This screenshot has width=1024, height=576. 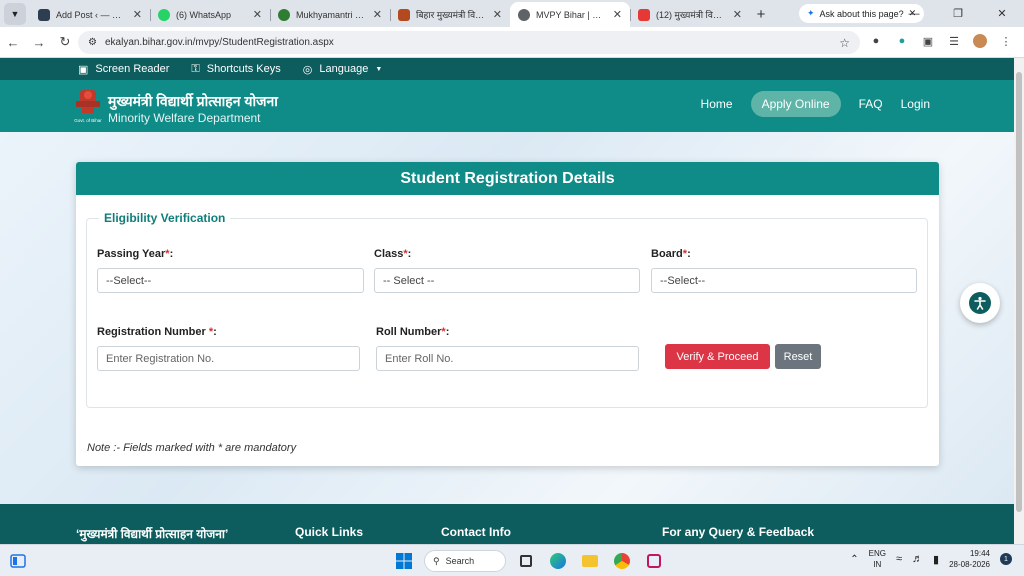 I want to click on footer-query-heading: For any Query & Feedback, so click(x=738, y=532).